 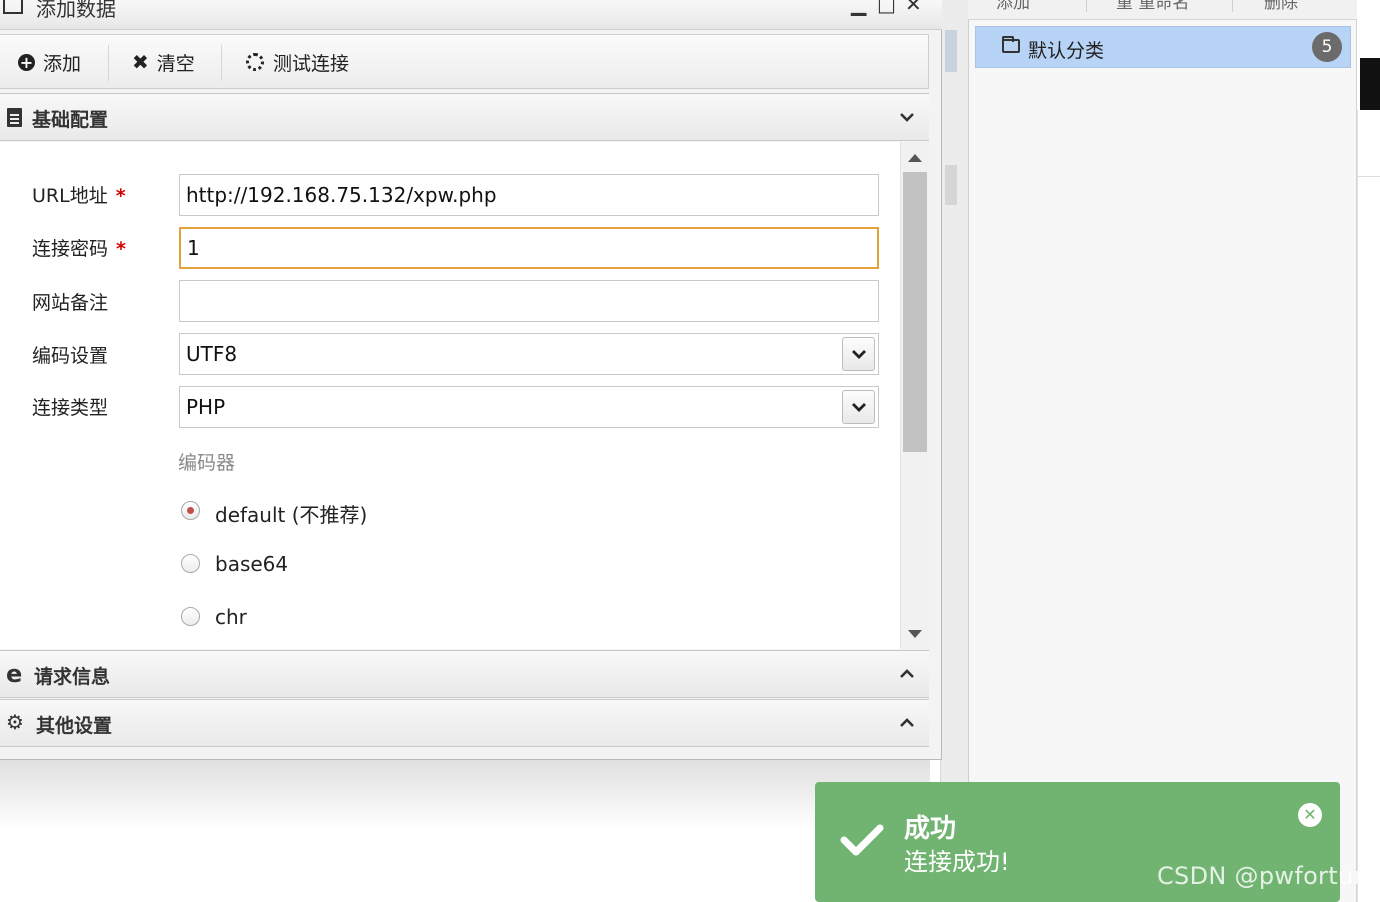 What do you see at coordinates (72, 677) in the screenshot?
I see `section-title: 请求信息` at bounding box center [72, 677].